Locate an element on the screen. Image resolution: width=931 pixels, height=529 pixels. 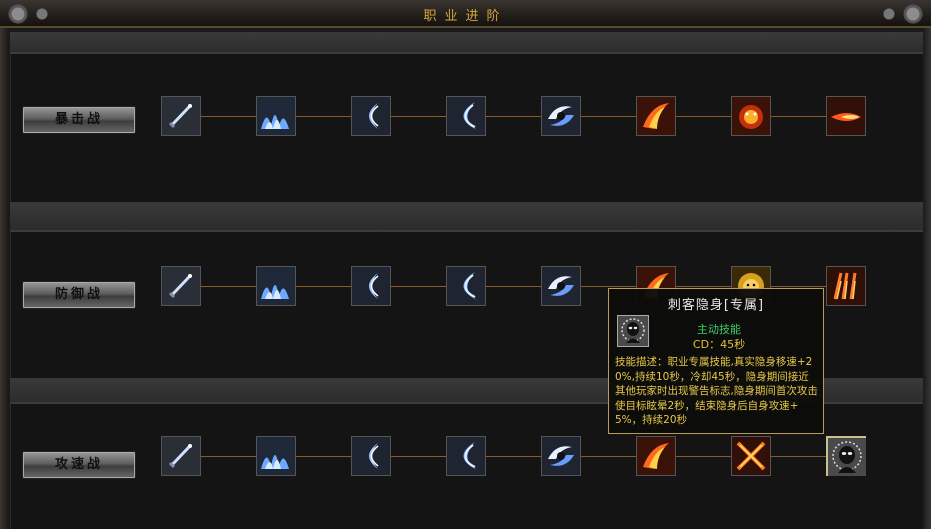
window-title: 职业进阶 is located at coordinates (465, 16).